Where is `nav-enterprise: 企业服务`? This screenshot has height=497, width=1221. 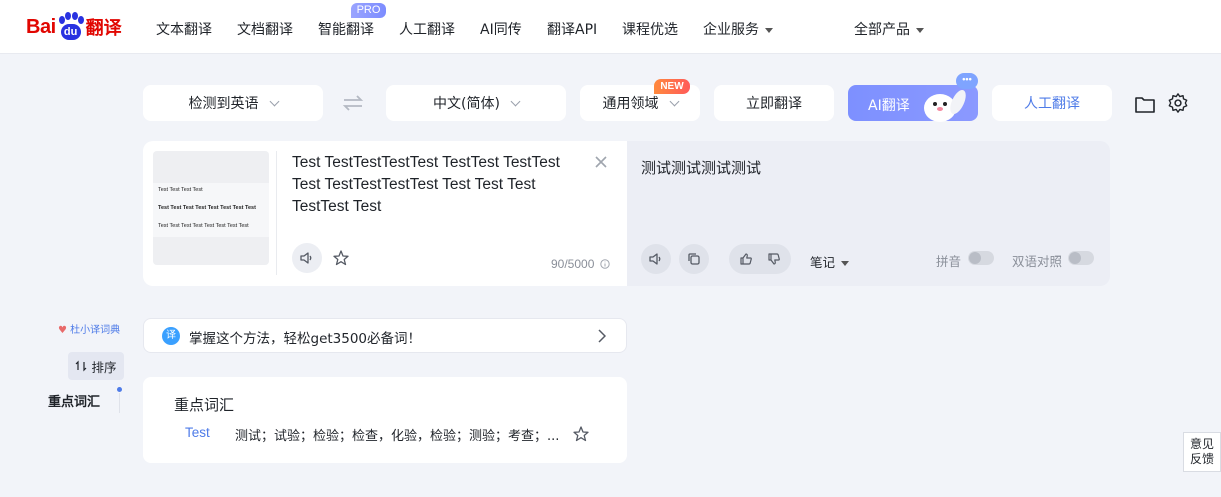 nav-enterprise: 企业服务 is located at coordinates (738, 29).